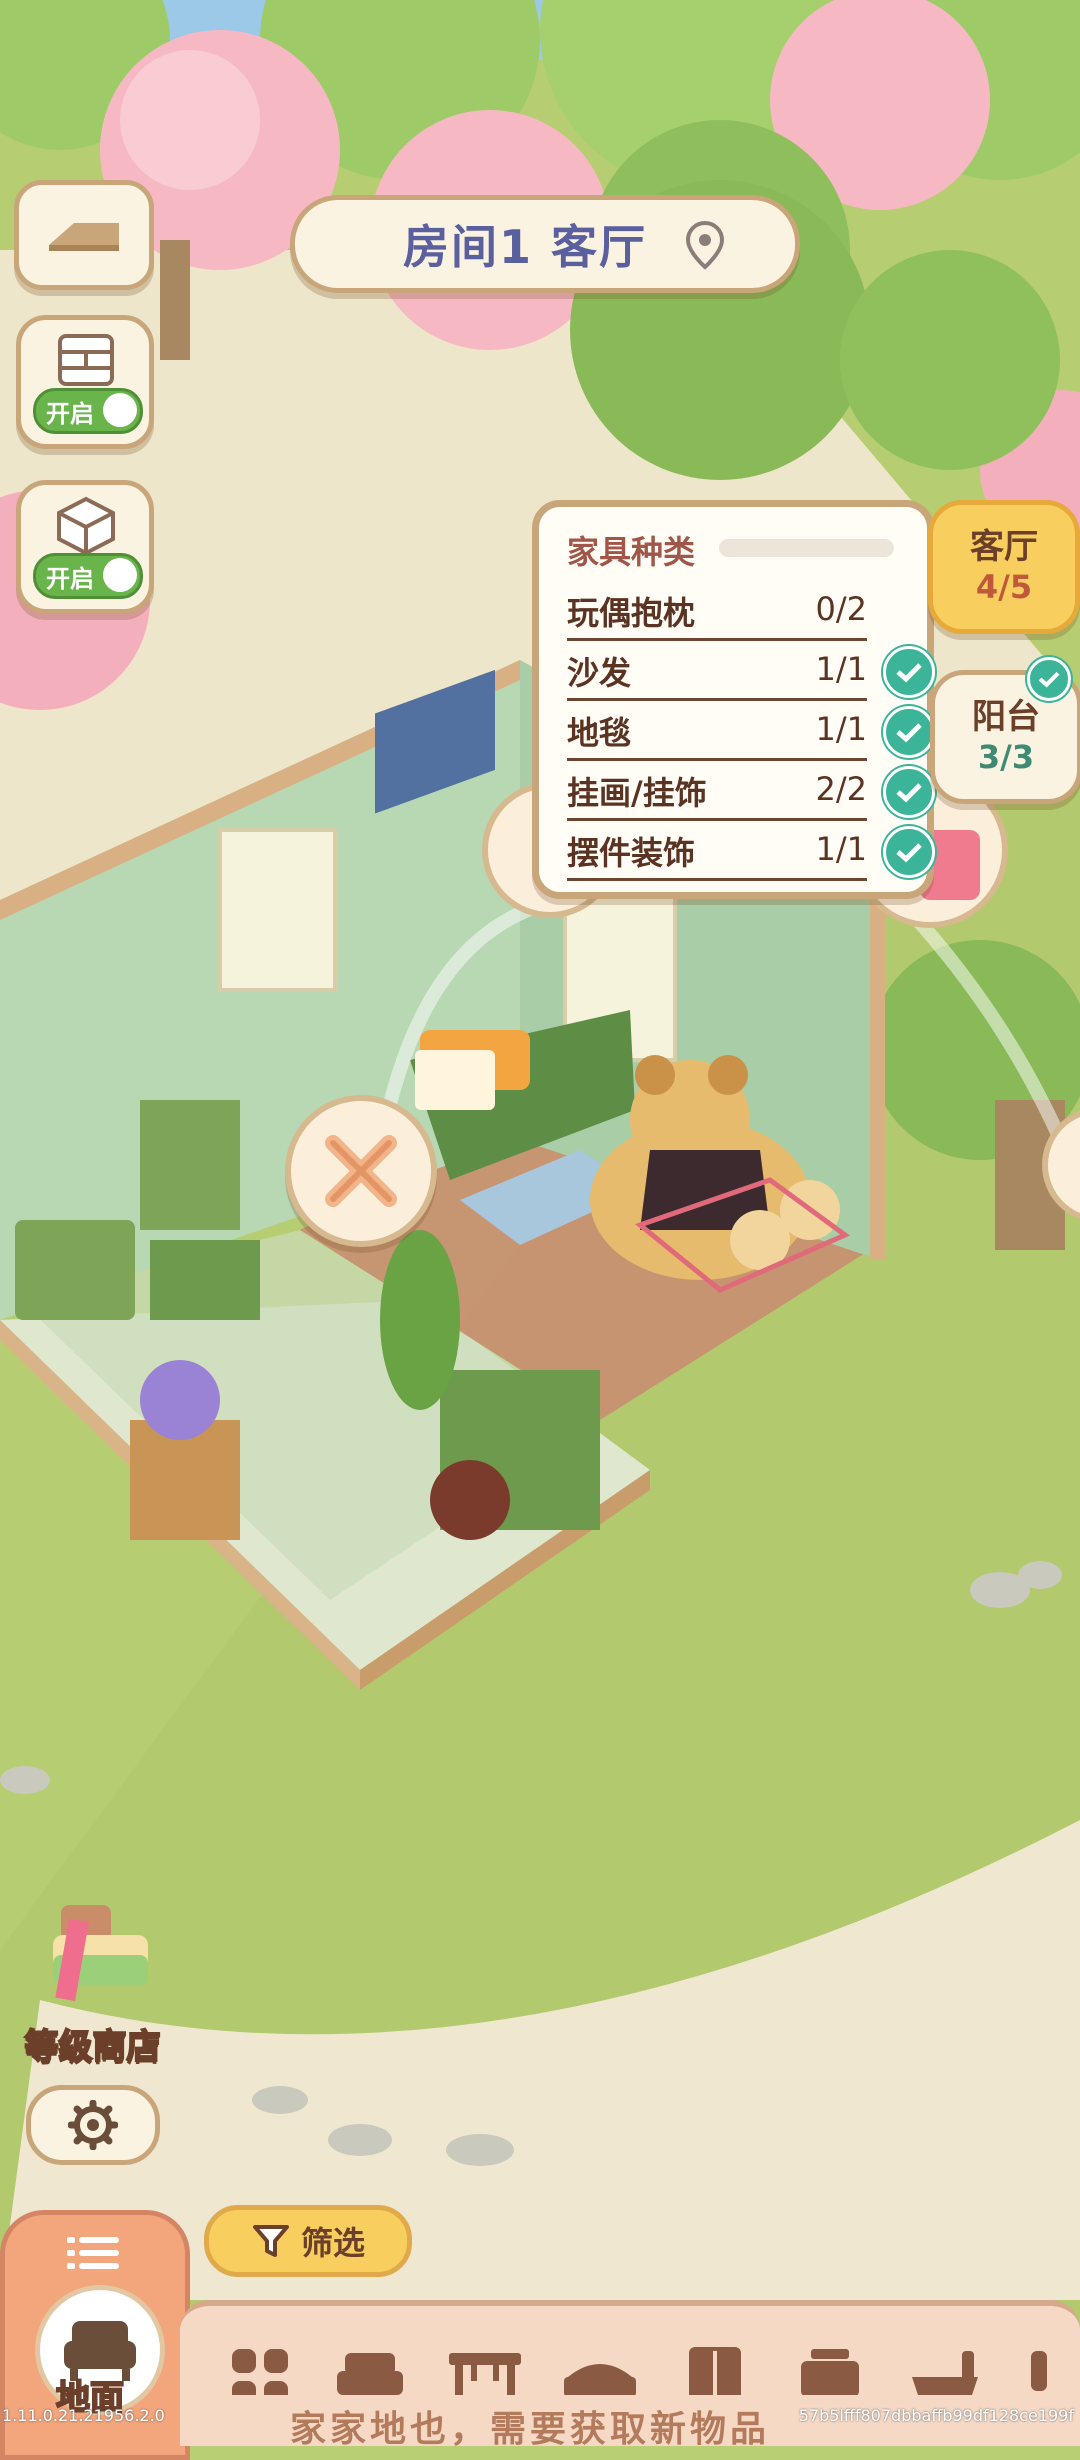 The width and height of the screenshot is (1080, 2460). I want to click on level-shop-label: 等级商店, so click(93, 2047).